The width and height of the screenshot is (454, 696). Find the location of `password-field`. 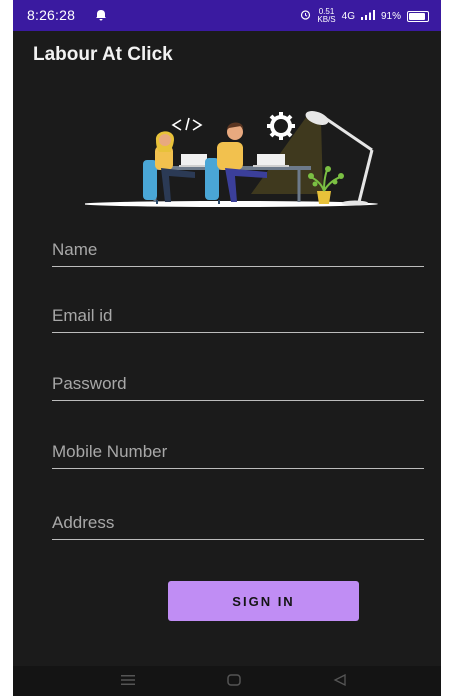

password-field is located at coordinates (238, 383).